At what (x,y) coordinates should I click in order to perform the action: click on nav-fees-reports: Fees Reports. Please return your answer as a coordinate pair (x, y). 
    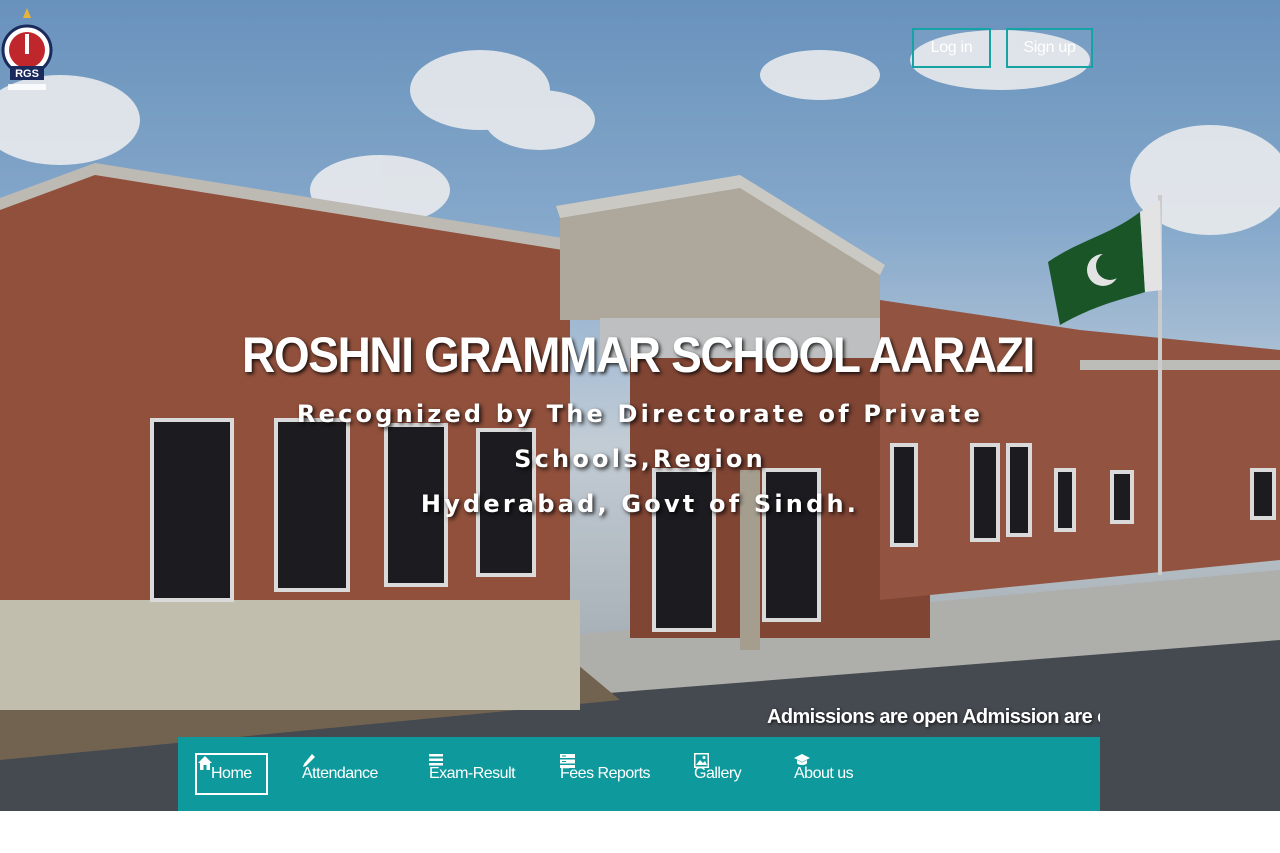
    Looking at the image, I should click on (605, 774).